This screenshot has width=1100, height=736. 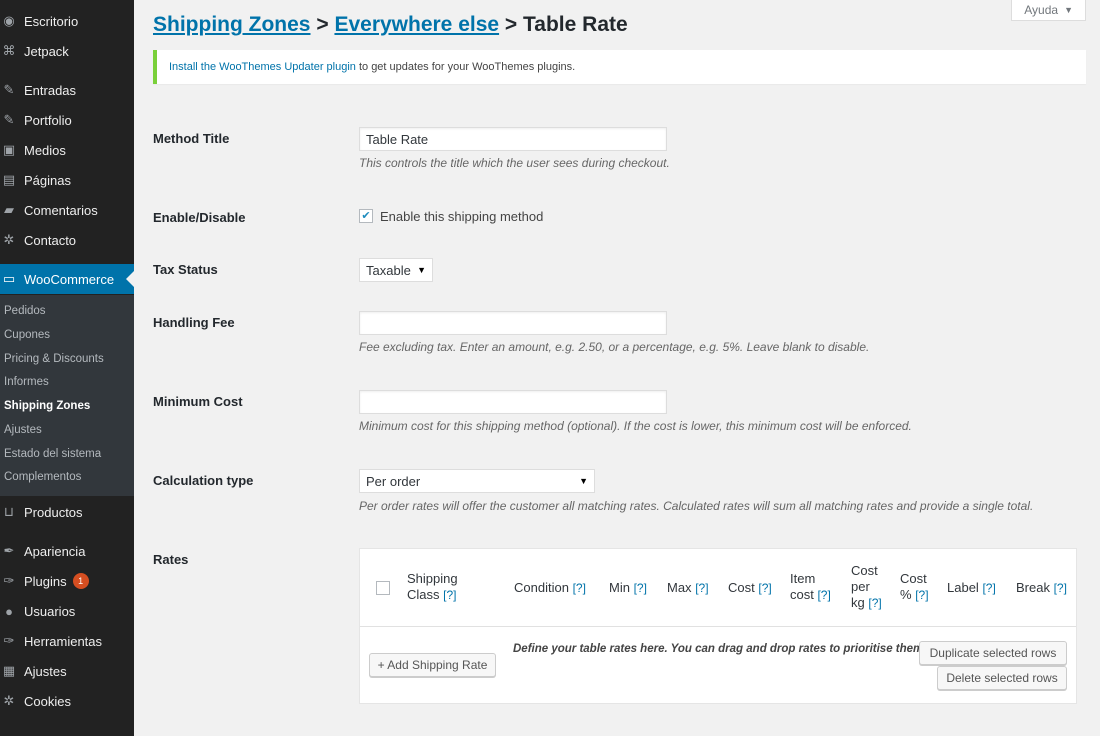 I want to click on sidebar-item-label: Páginas, so click(x=47, y=180).